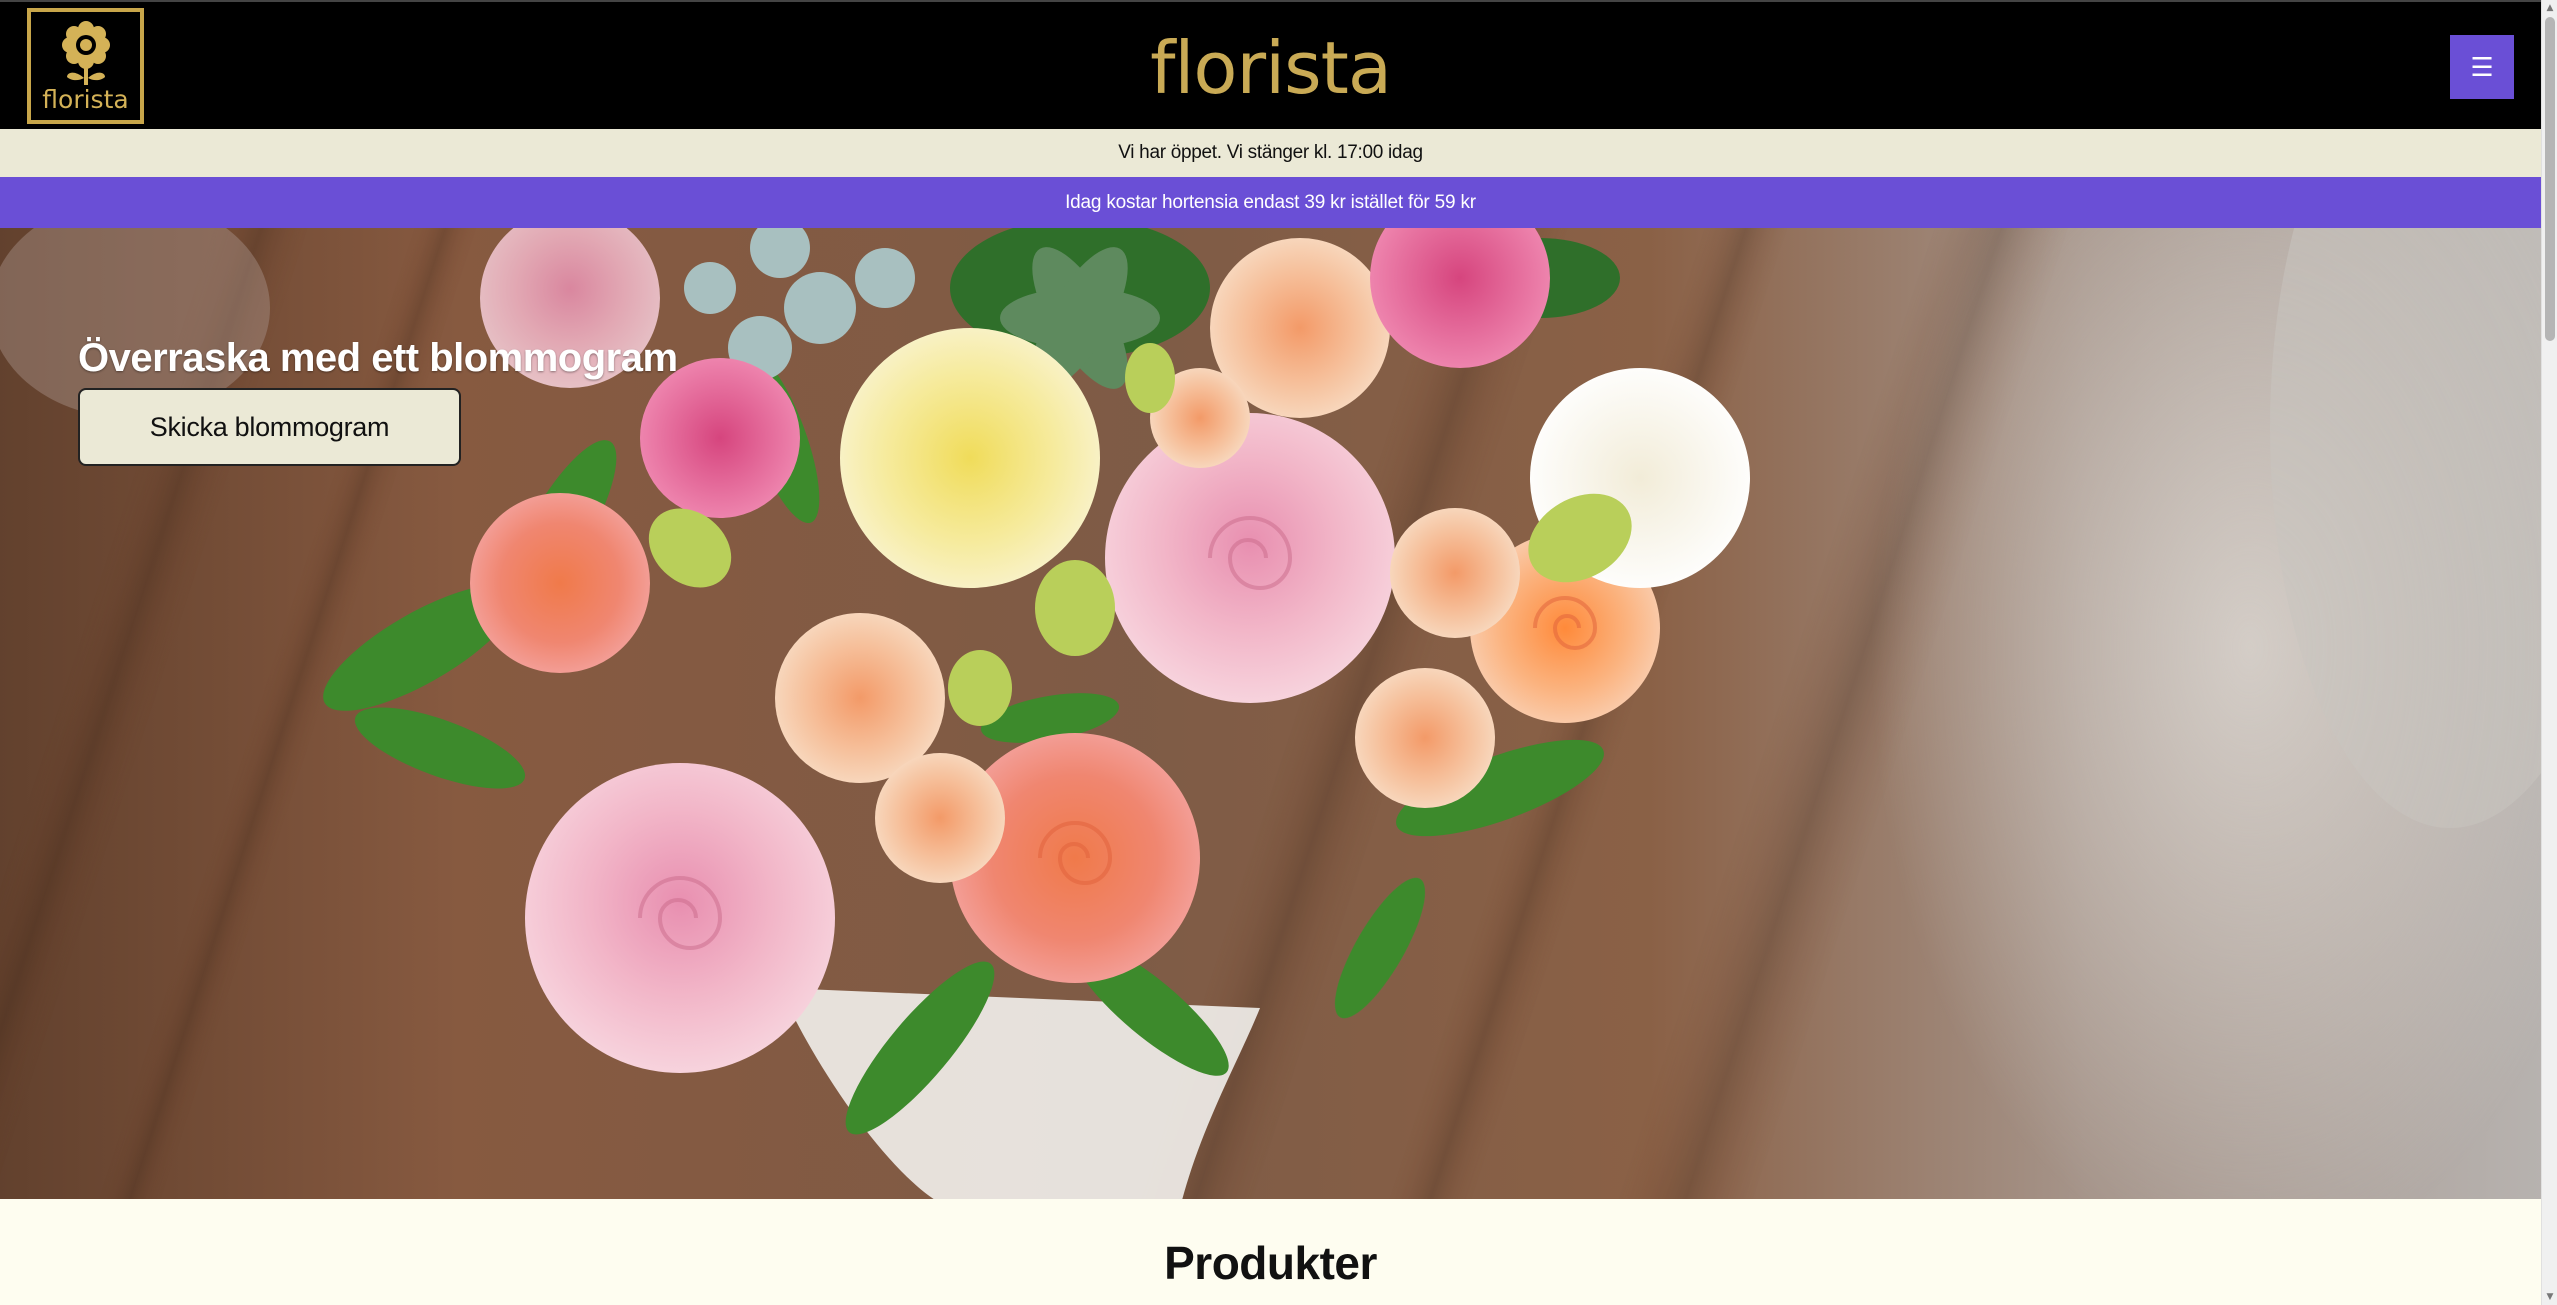 The width and height of the screenshot is (2557, 1305). I want to click on opening-hours-banner: Vi har öppet. Vi stänger kl. 17:00 idag, so click(1270, 153).